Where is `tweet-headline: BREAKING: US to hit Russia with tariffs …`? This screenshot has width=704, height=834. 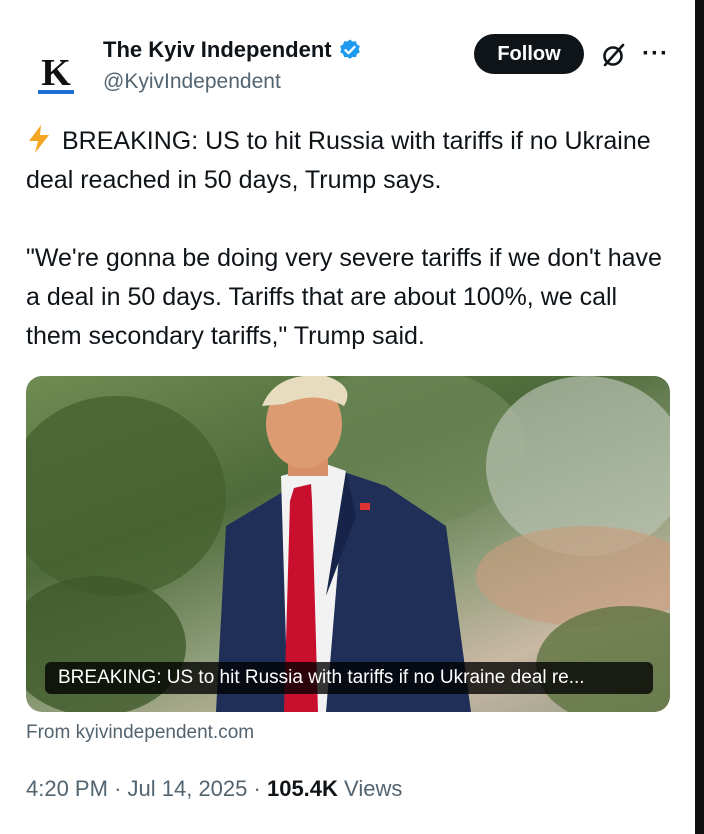 tweet-headline: BREAKING: US to hit Russia with tariffs … is located at coordinates (338, 160).